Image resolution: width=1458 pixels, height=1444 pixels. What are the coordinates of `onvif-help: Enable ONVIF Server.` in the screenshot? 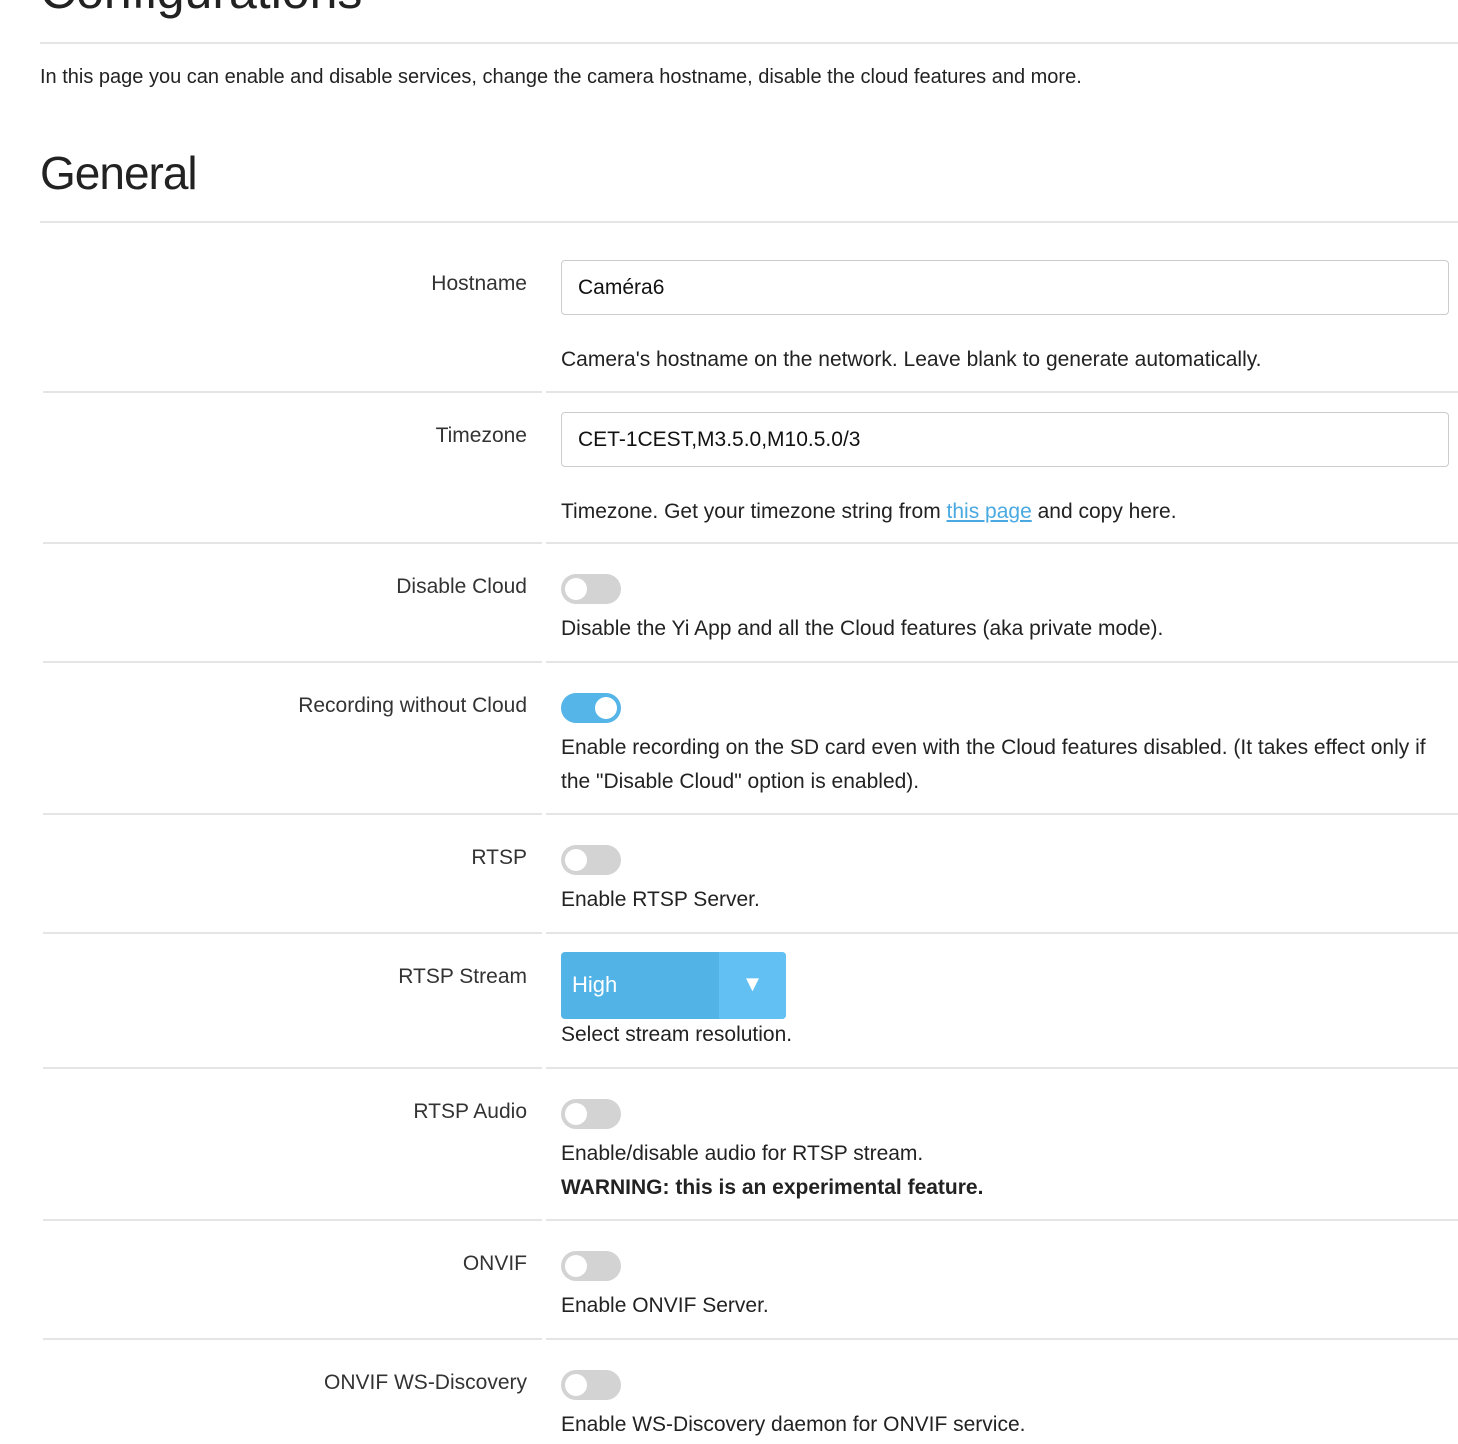 It's located at (665, 1305).